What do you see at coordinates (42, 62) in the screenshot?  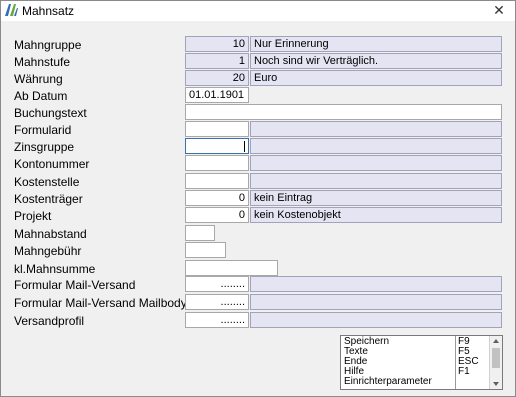 I see `label-mahnstufe: Mahnstufe` at bounding box center [42, 62].